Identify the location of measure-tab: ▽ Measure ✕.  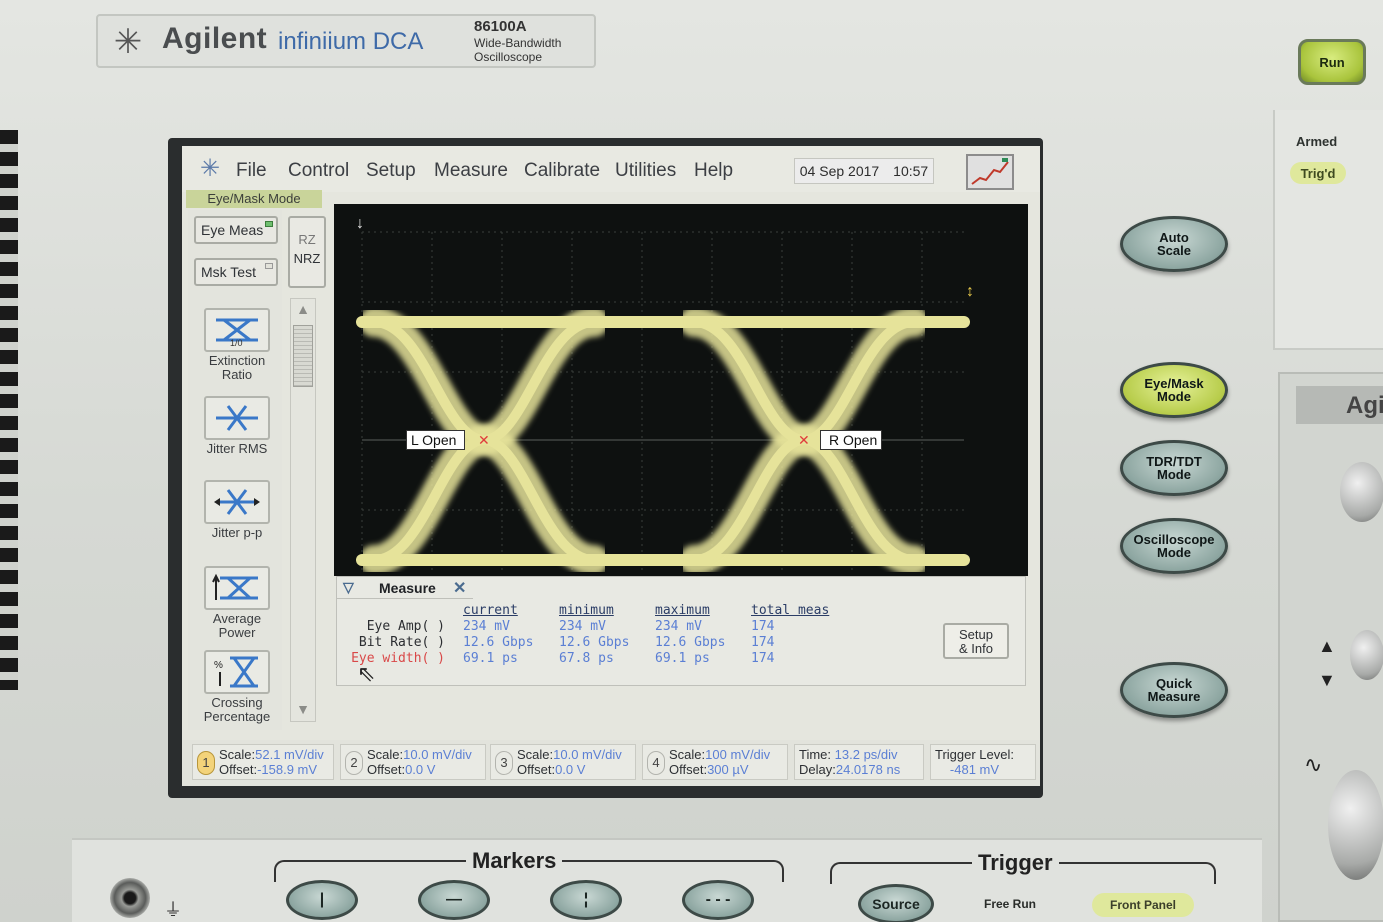
(405, 588).